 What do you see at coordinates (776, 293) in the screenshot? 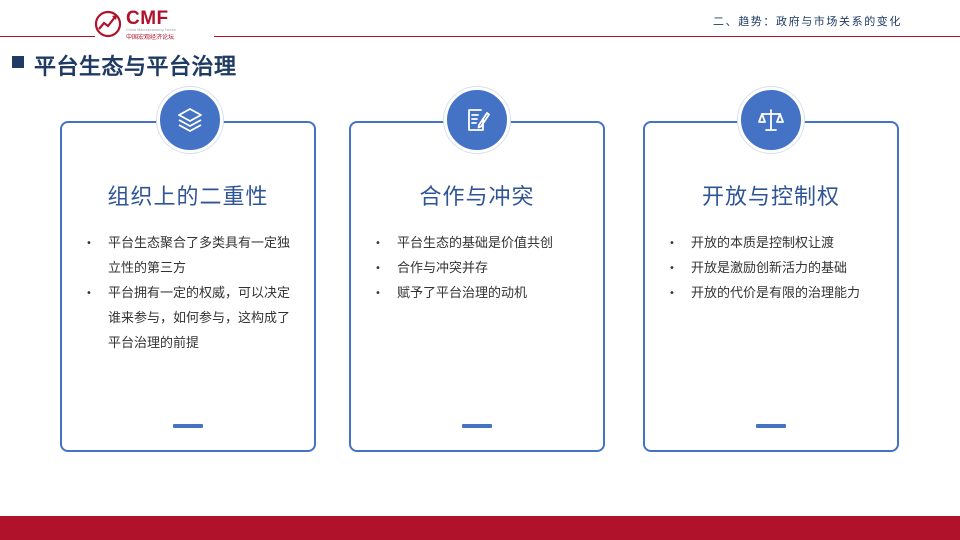
I see `list-item: 开放的代价是有限的治理能力` at bounding box center [776, 293].